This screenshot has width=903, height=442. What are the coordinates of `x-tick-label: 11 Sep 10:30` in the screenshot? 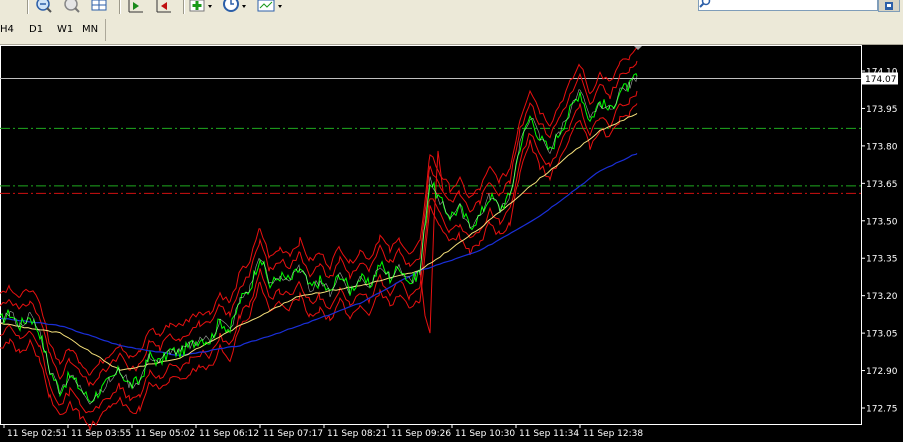 It's located at (485, 434).